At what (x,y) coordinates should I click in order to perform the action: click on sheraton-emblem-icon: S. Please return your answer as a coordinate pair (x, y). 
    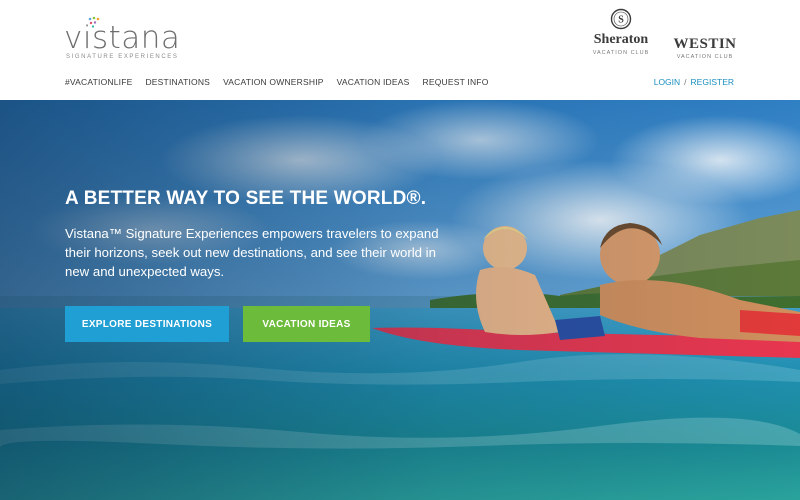
    Looking at the image, I should click on (621, 19).